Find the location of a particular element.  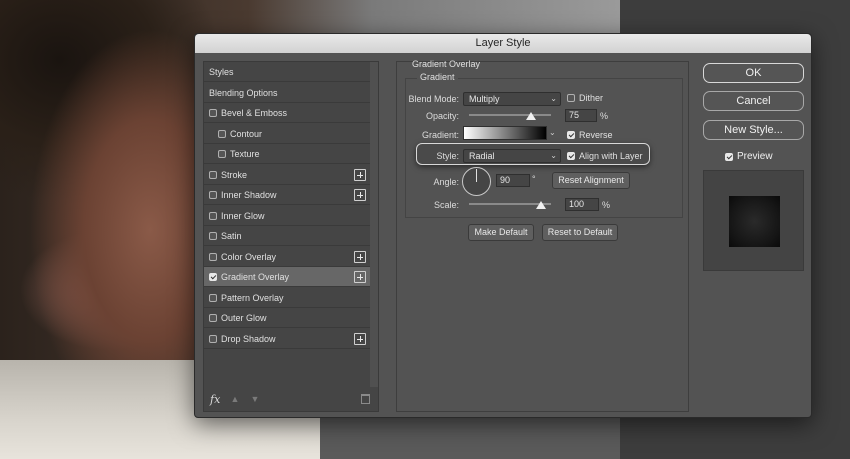

style-item-label: Inner Shadow is located at coordinates (249, 194).